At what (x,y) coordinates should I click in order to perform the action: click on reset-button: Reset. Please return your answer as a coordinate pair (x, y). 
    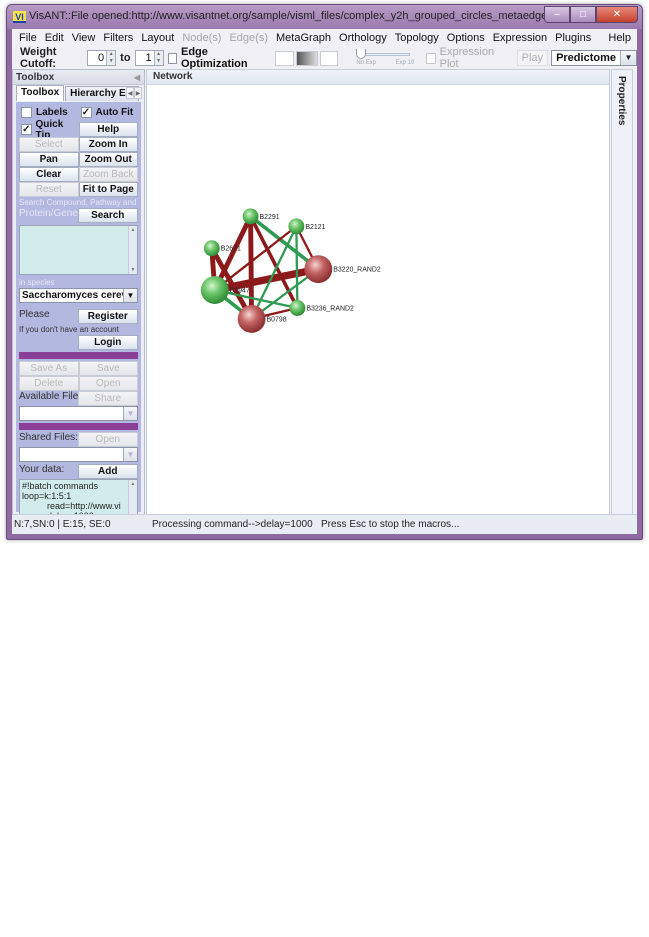
    Looking at the image, I should click on (49, 189).